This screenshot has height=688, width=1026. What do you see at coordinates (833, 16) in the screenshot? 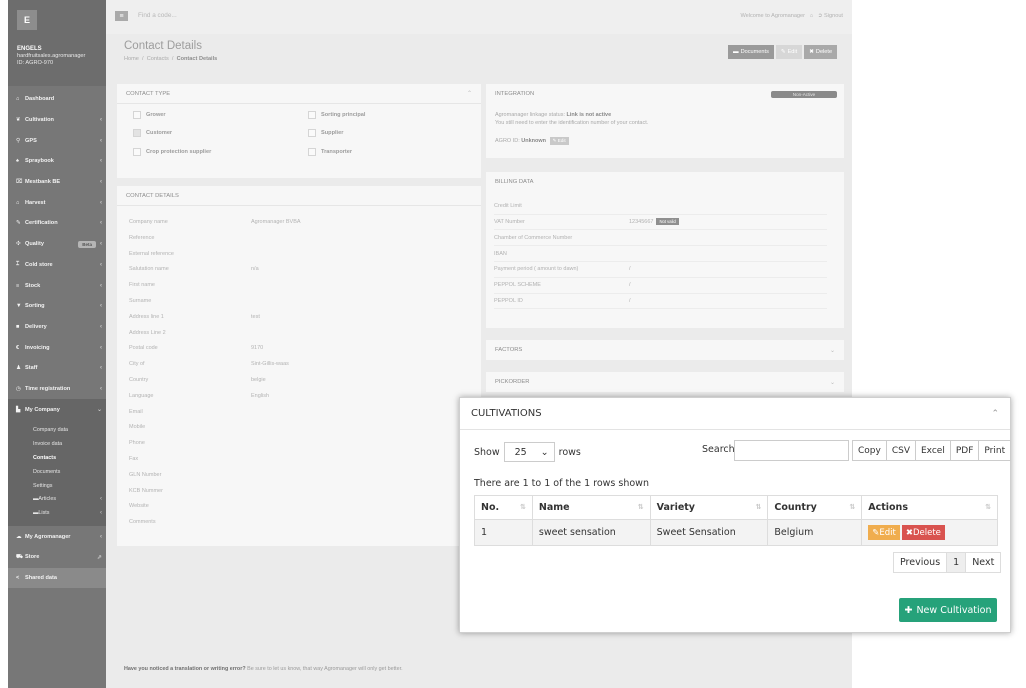
I see `signout-link: Signout` at bounding box center [833, 16].